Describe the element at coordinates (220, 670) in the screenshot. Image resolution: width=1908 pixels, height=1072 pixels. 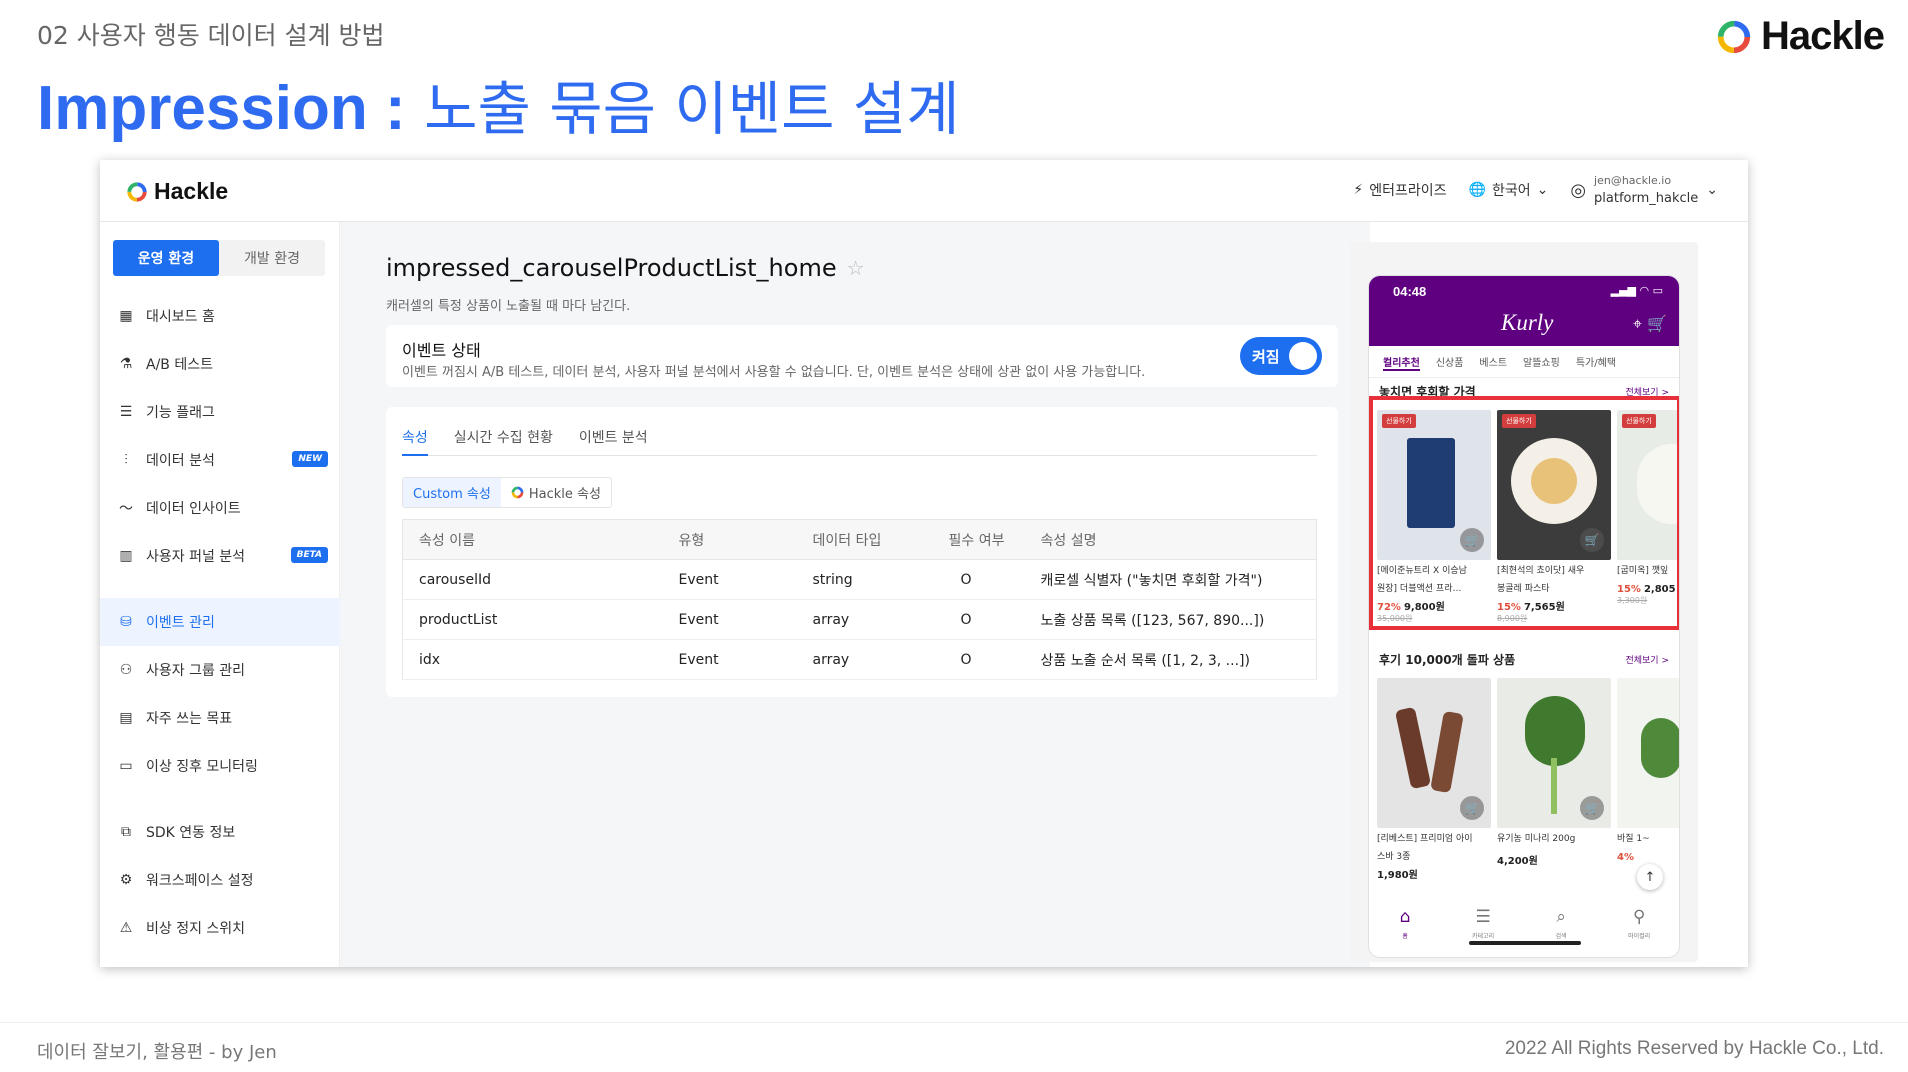
I see `sidebar-item-user-groups: ⚇ 사용자 그룹 관리` at that location.